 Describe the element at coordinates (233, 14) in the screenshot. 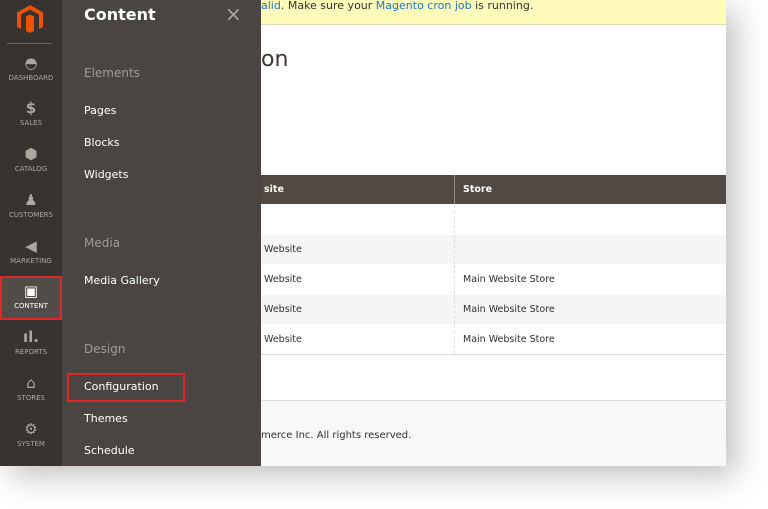

I see `close-icon: ×` at that location.